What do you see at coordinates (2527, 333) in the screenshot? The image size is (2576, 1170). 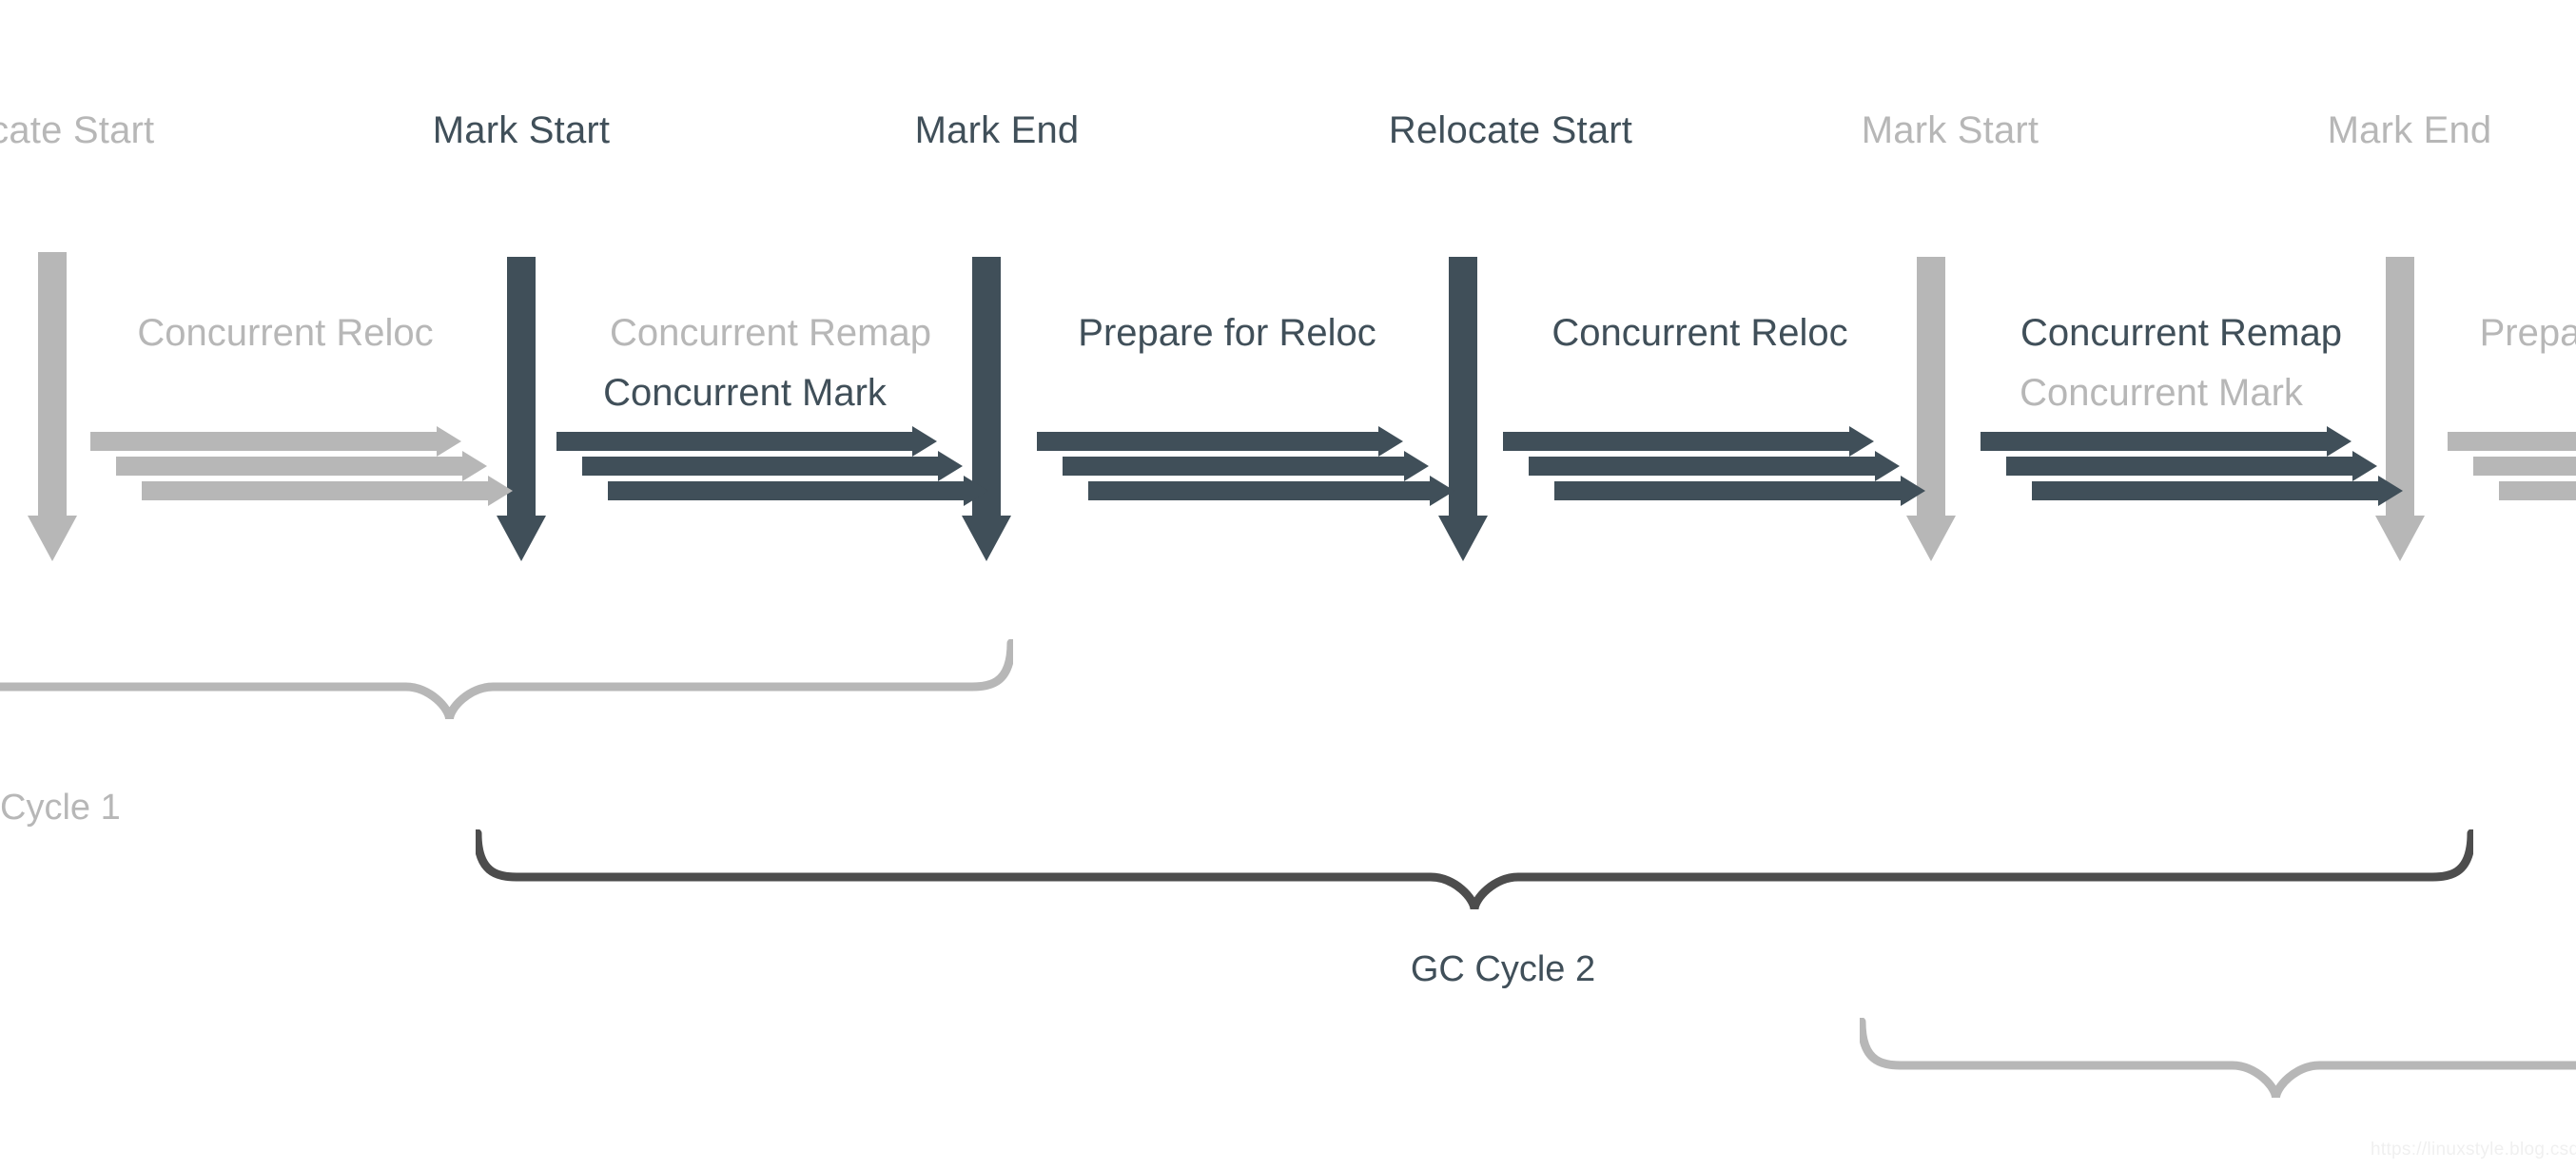 I see `phase-label: Prepa` at bounding box center [2527, 333].